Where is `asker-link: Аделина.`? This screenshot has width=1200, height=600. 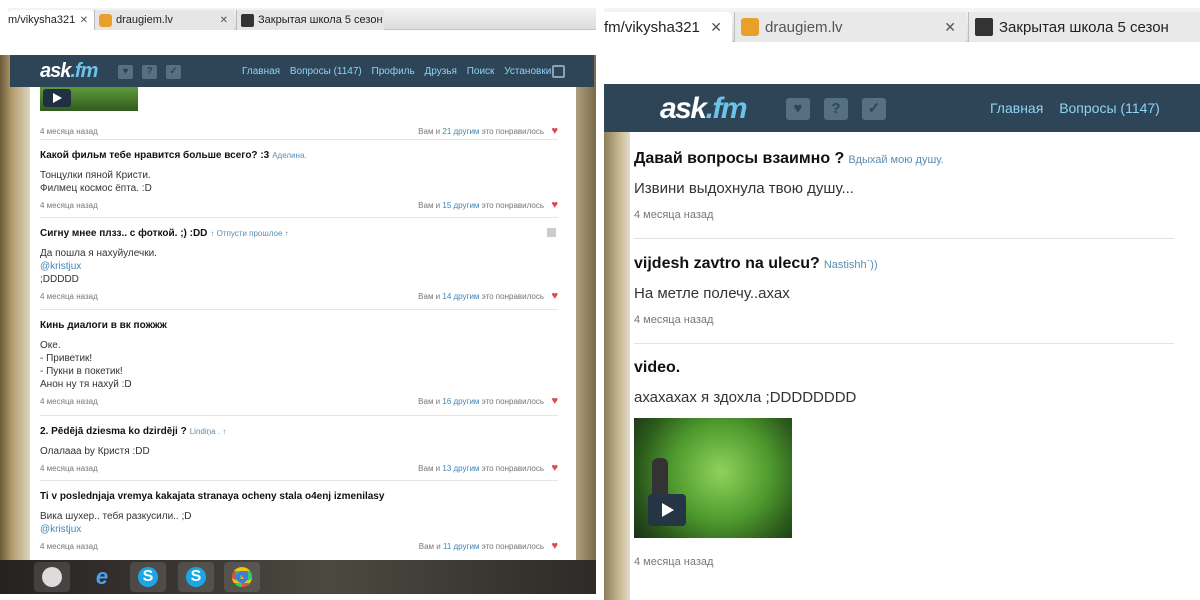 asker-link: Аделина. is located at coordinates (289, 155).